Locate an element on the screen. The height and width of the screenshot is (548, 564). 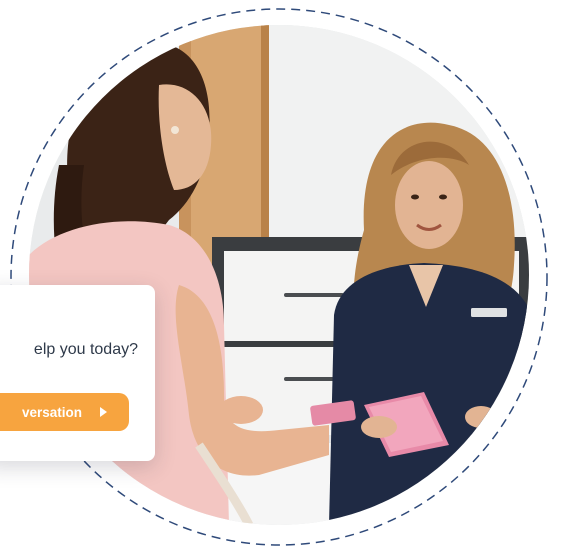
start-conversation-label: versation is located at coordinates (51, 412).